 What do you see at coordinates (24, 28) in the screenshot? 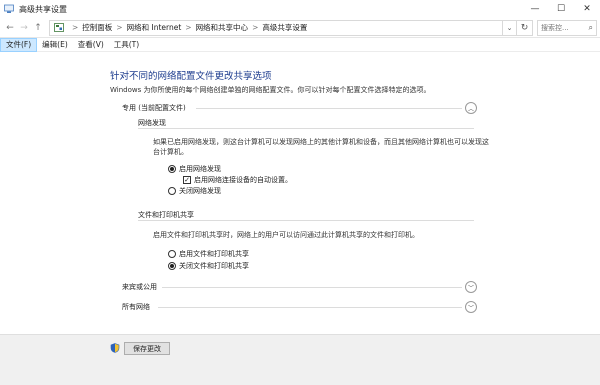
I see `forward-button: →` at bounding box center [24, 28].